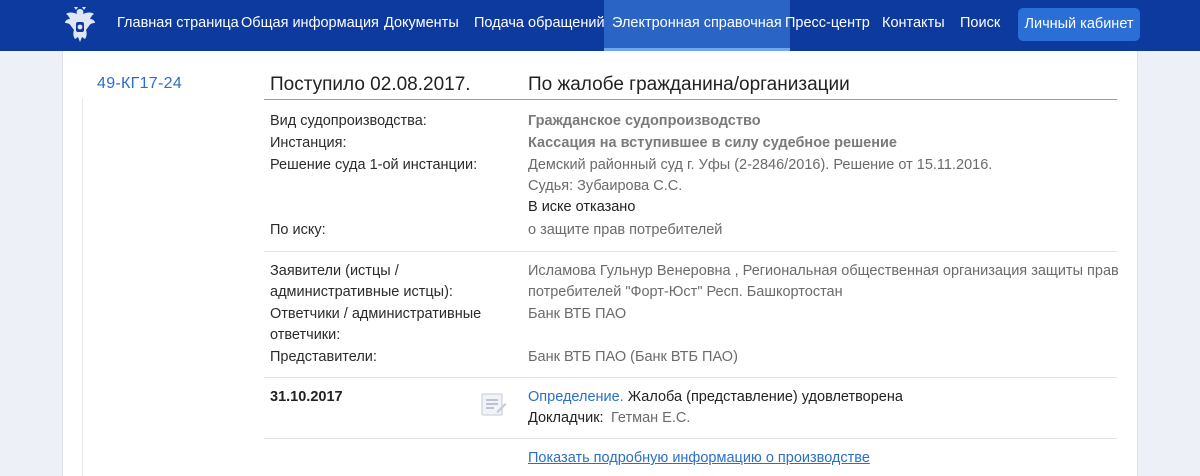  I want to click on representatives-label: Представители:, so click(323, 357).